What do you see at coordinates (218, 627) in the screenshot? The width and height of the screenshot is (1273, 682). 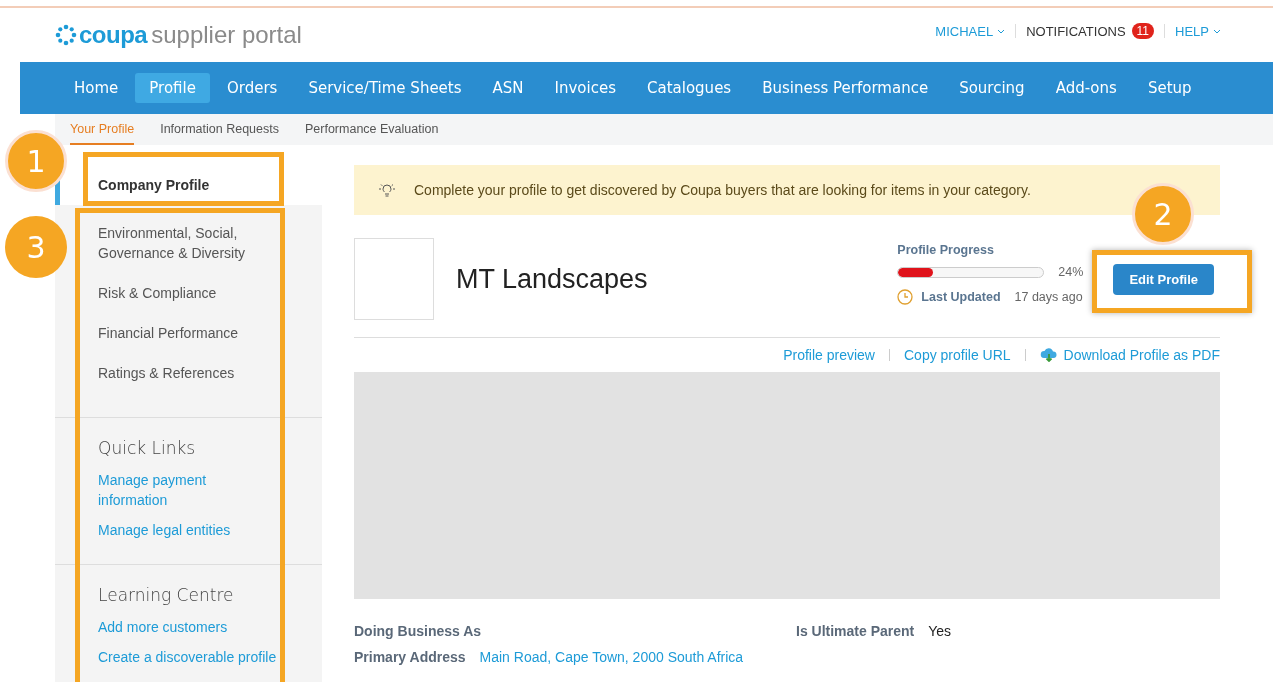 I see `sidebar-link: Add more customers` at bounding box center [218, 627].